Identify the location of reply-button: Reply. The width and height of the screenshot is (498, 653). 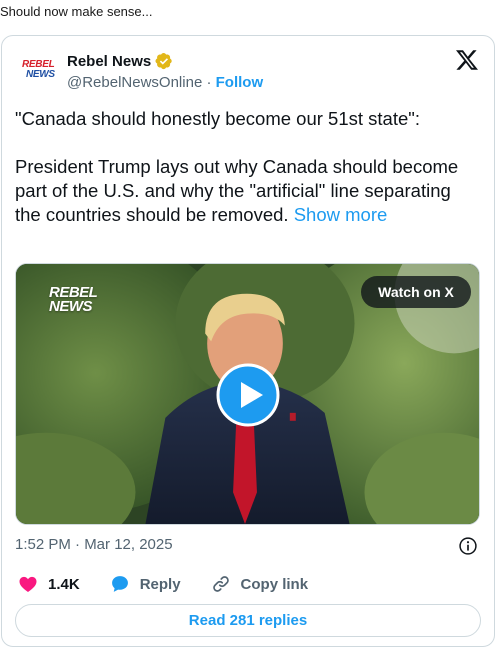
(145, 584).